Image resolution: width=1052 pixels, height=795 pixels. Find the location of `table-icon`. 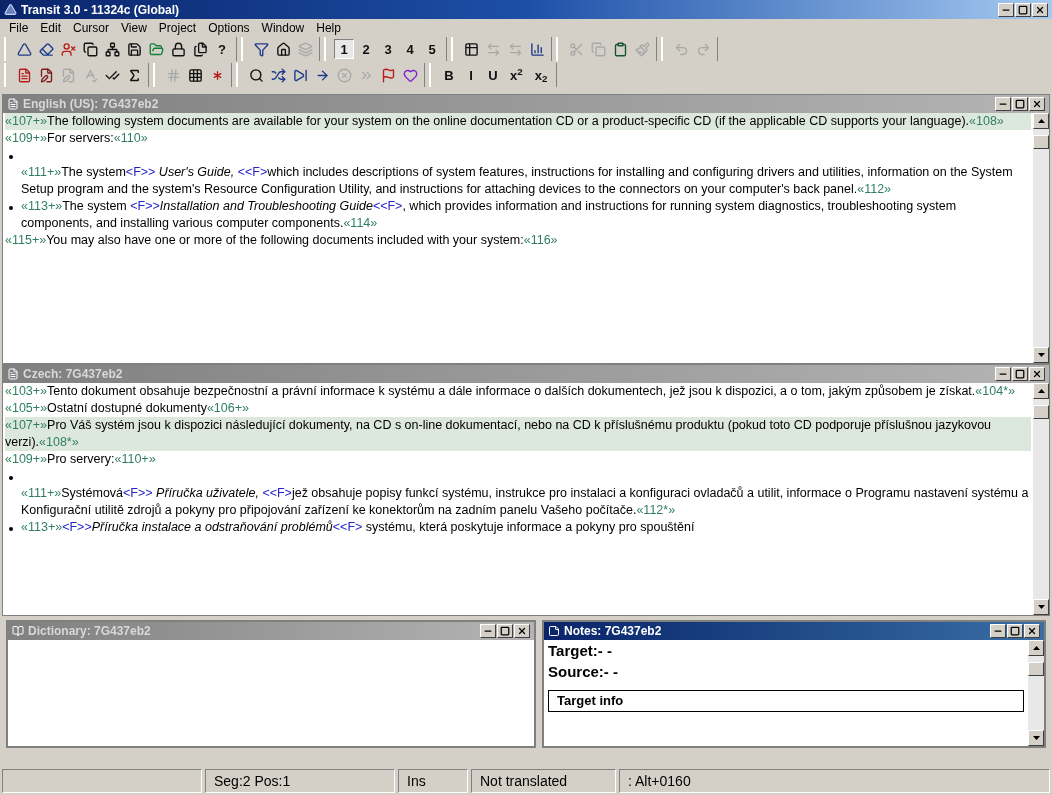

table-icon is located at coordinates (471, 49).